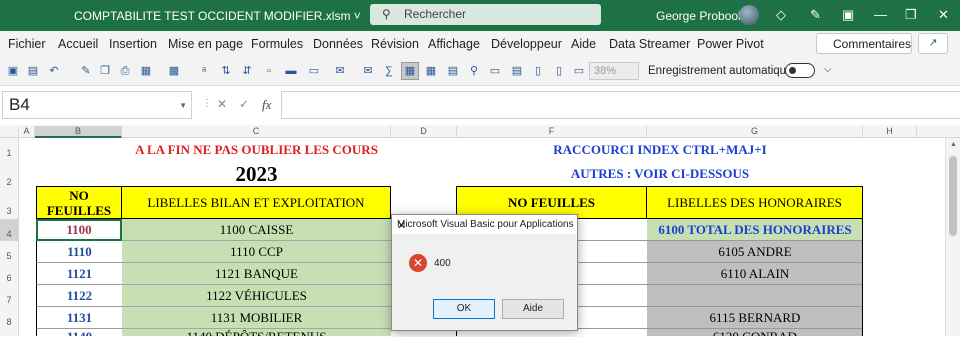 This screenshot has height=337, width=960. What do you see at coordinates (815, 15) in the screenshot?
I see `pen-icon: ✎` at bounding box center [815, 15].